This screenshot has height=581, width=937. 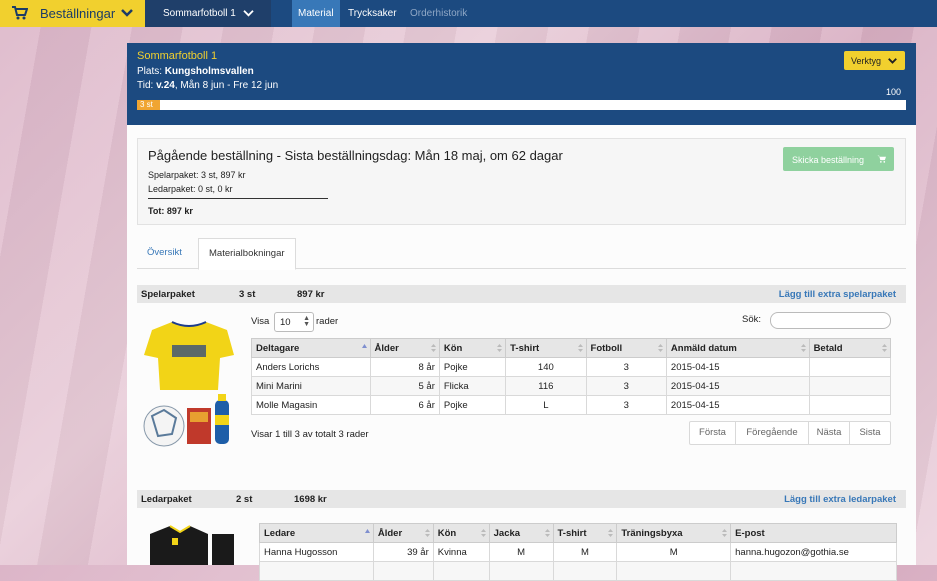 What do you see at coordinates (209, 71) in the screenshot?
I see `place-value: Kungsholmsvallen` at bounding box center [209, 71].